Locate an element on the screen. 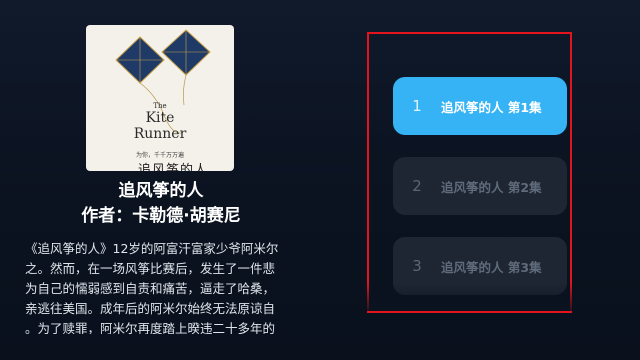 The image size is (640, 360). cover-subtitle: 为你，千千万万遍 is located at coordinates (160, 155).